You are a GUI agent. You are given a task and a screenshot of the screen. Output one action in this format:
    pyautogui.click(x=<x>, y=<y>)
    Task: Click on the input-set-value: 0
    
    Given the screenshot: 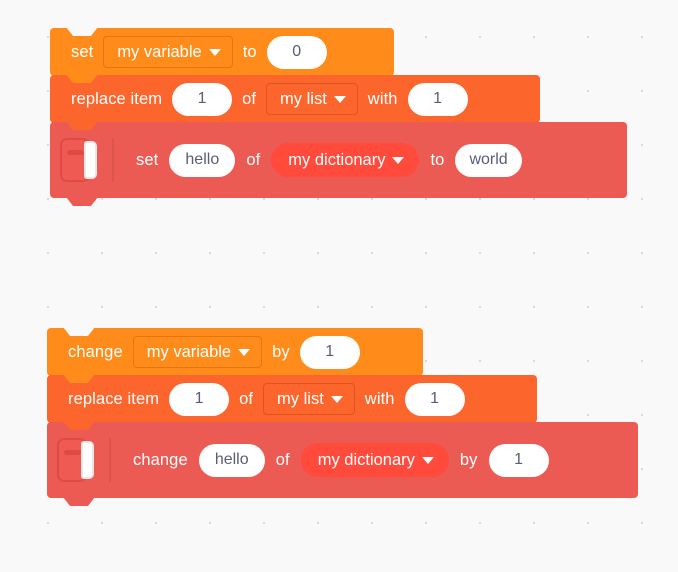 What is the action you would take?
    pyautogui.click(x=296, y=52)
    